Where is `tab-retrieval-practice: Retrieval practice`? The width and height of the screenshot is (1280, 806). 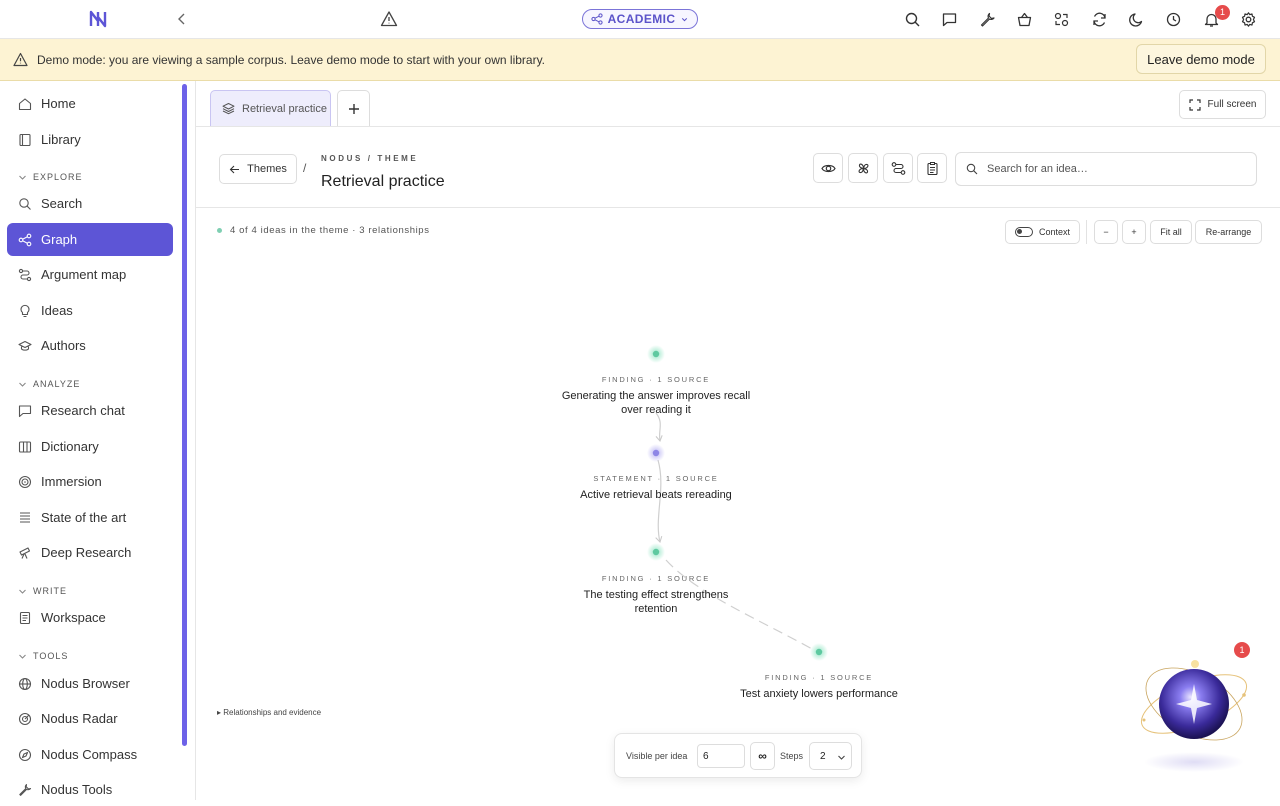 tab-retrieval-practice: Retrieval practice is located at coordinates (270, 108).